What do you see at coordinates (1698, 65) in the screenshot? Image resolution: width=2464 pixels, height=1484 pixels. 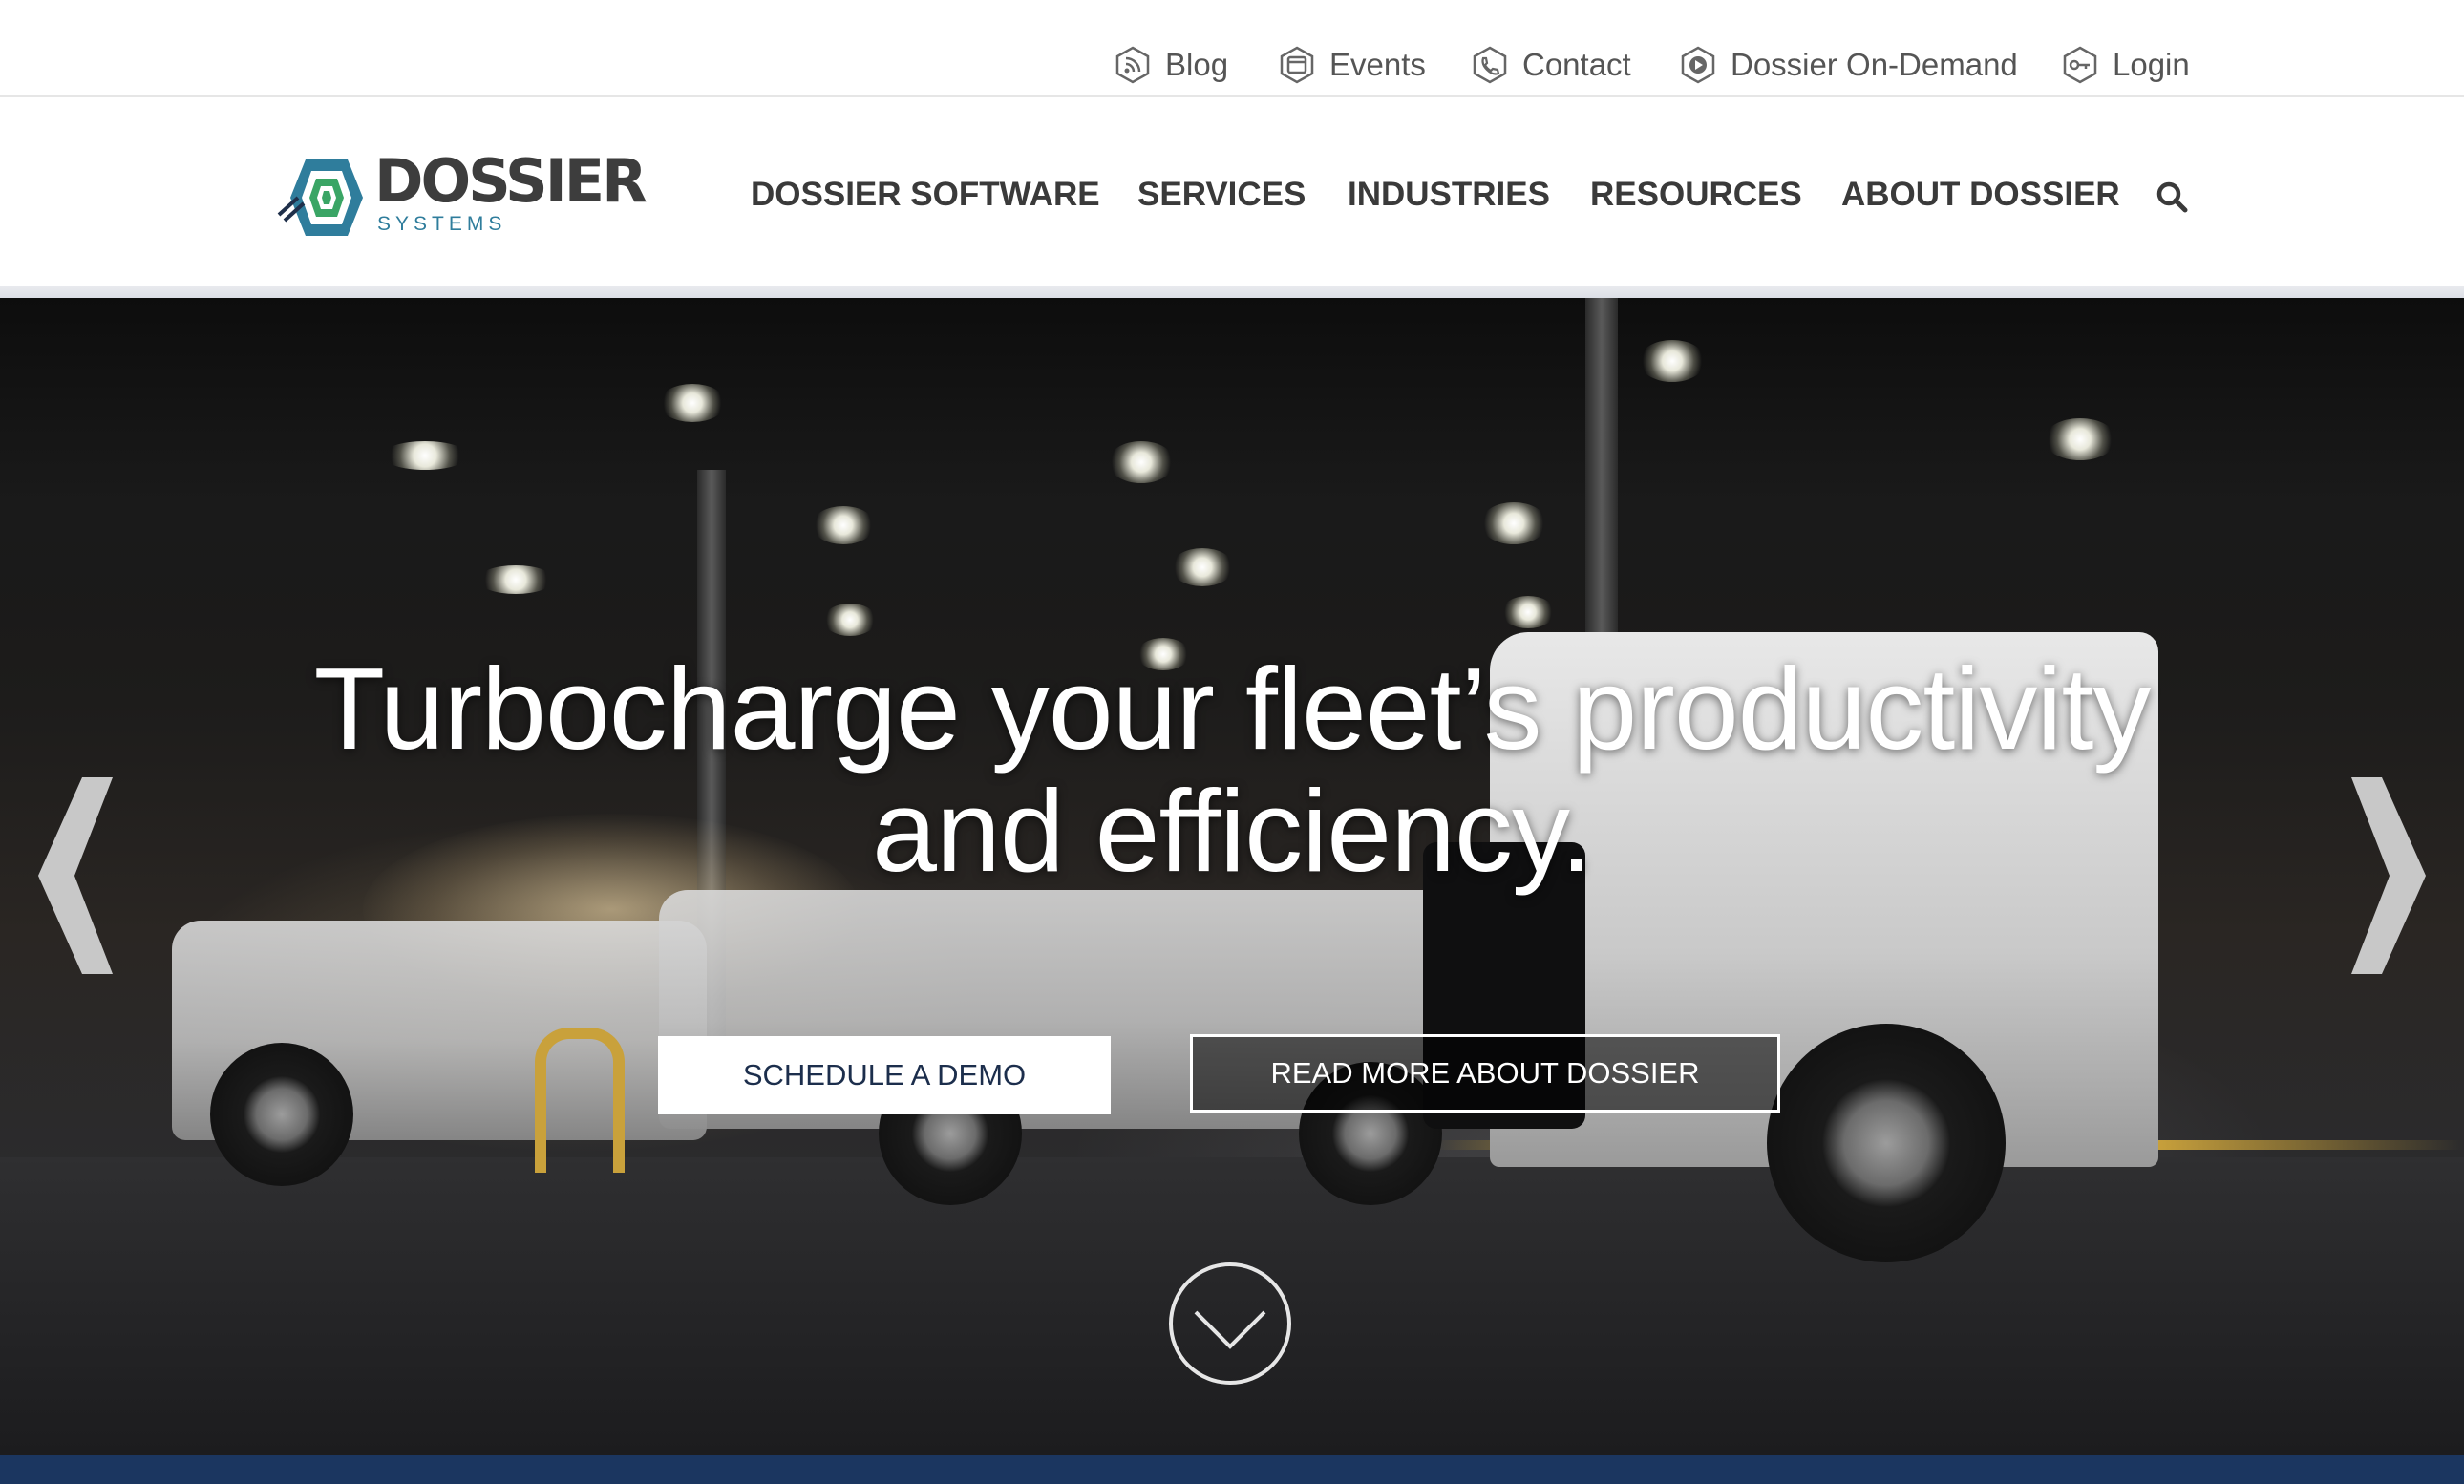 I see `play-icon` at bounding box center [1698, 65].